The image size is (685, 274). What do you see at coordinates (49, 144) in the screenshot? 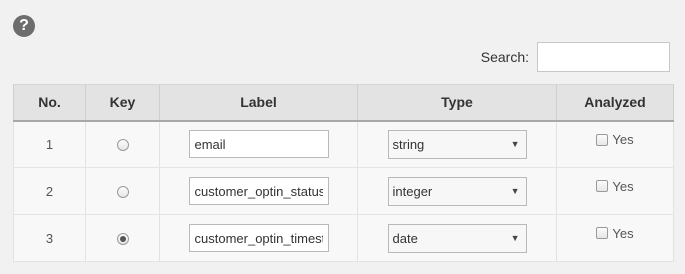
I see `row-number: 1` at bounding box center [49, 144].